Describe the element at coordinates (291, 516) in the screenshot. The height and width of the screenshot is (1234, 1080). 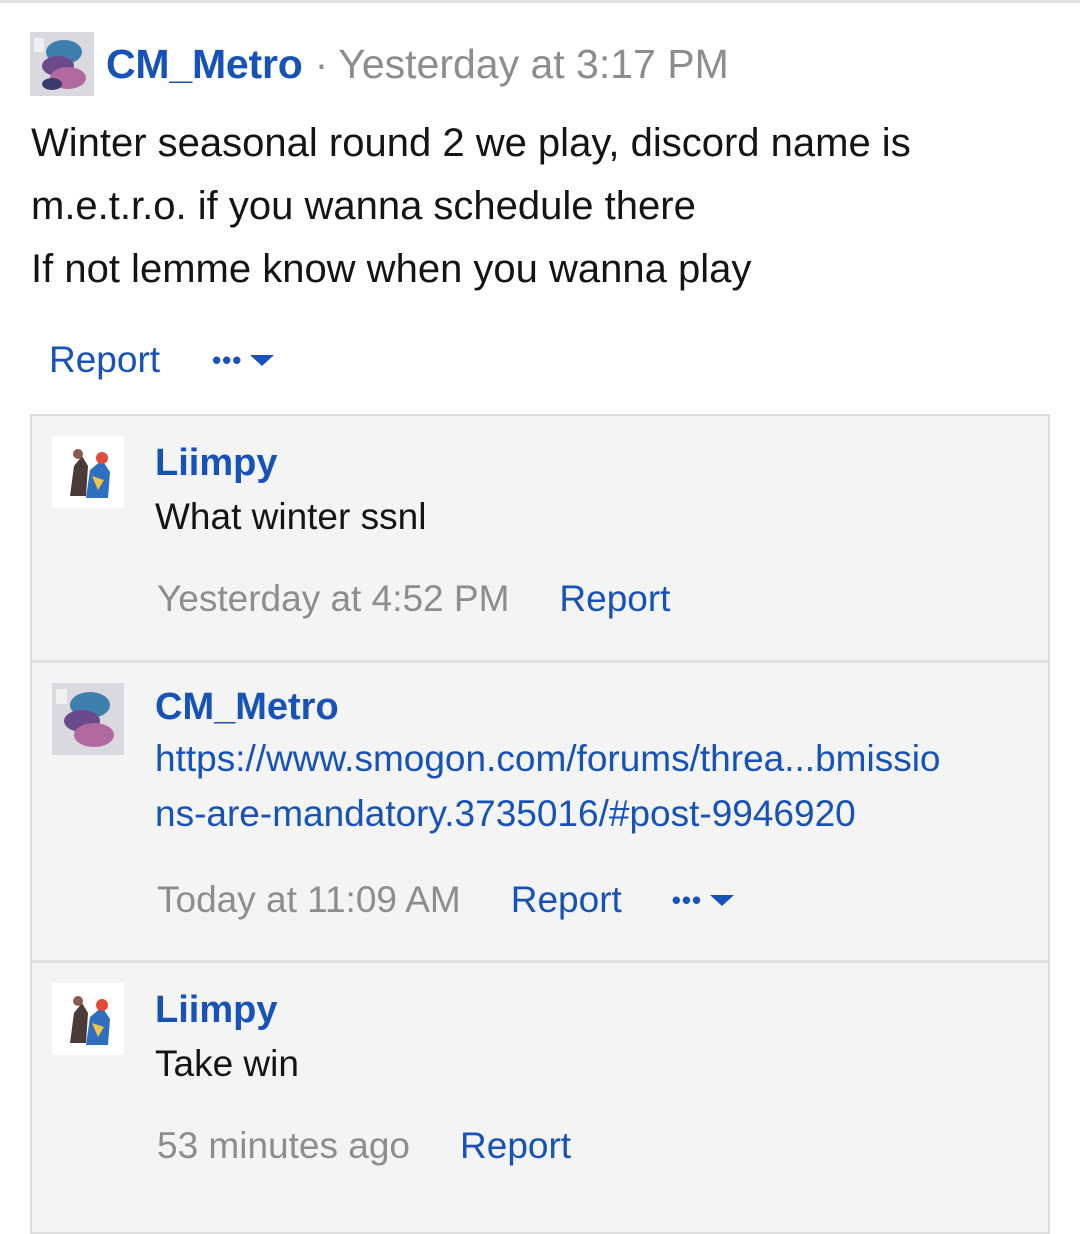
I see `comment-text: What winter ssnl` at that location.